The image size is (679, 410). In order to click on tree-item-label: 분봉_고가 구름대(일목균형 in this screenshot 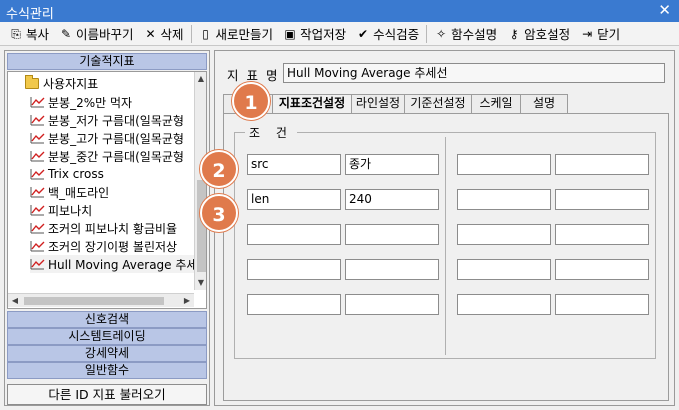, I will do `click(116, 138)`.